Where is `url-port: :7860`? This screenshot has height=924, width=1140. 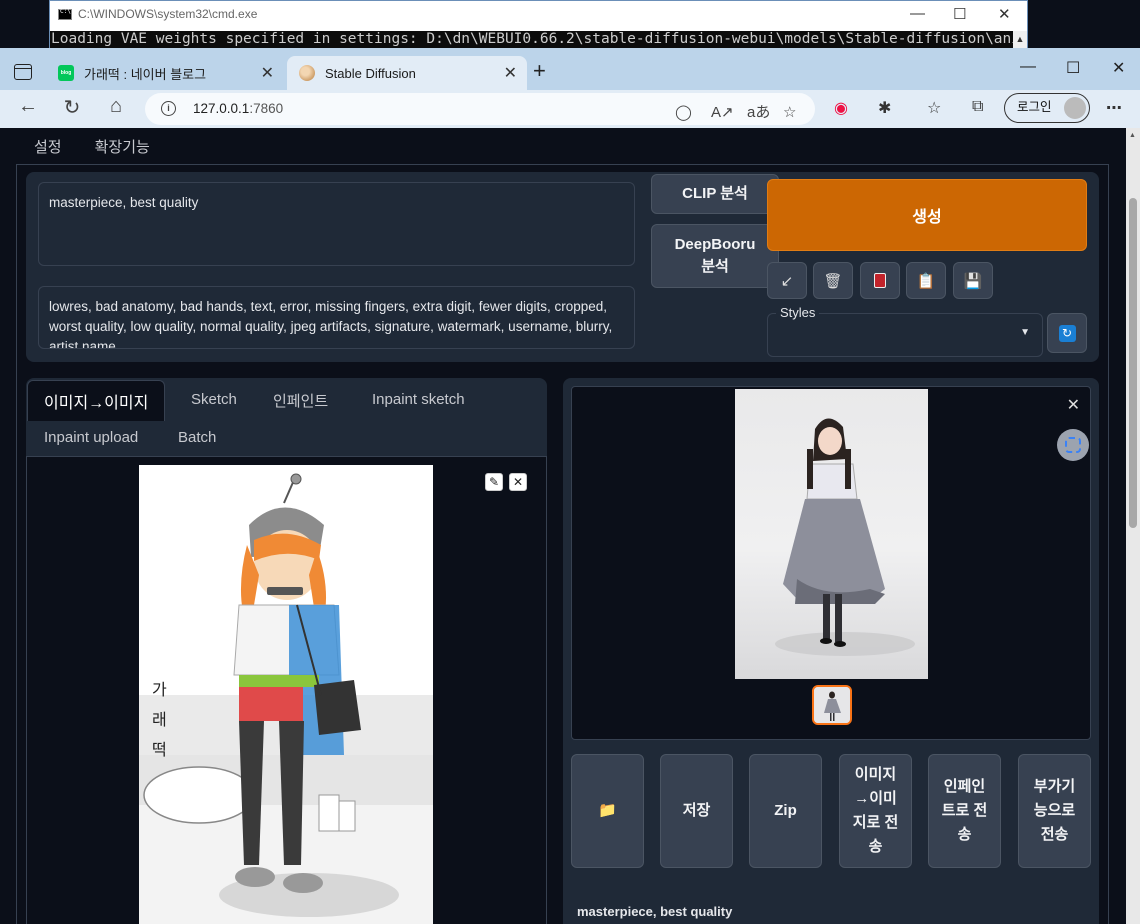
url-port: :7860 is located at coordinates (266, 108).